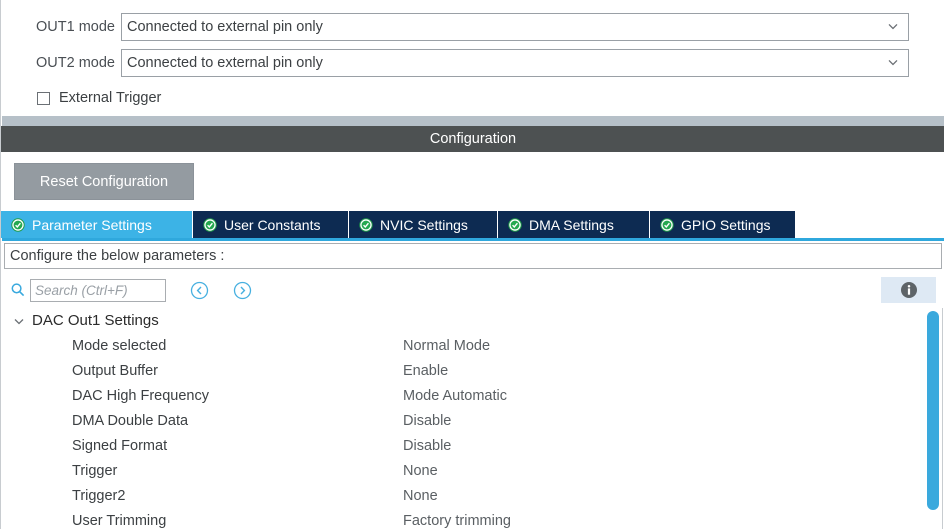 Image resolution: width=944 pixels, height=529 pixels. I want to click on param-name: Output Buffer, so click(115, 370).